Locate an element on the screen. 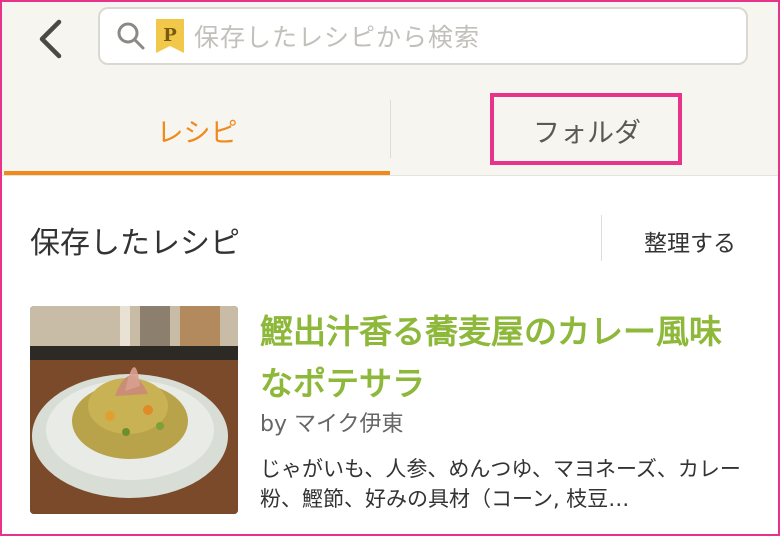 The width and height of the screenshot is (780, 536). search-icon is located at coordinates (131, 36).